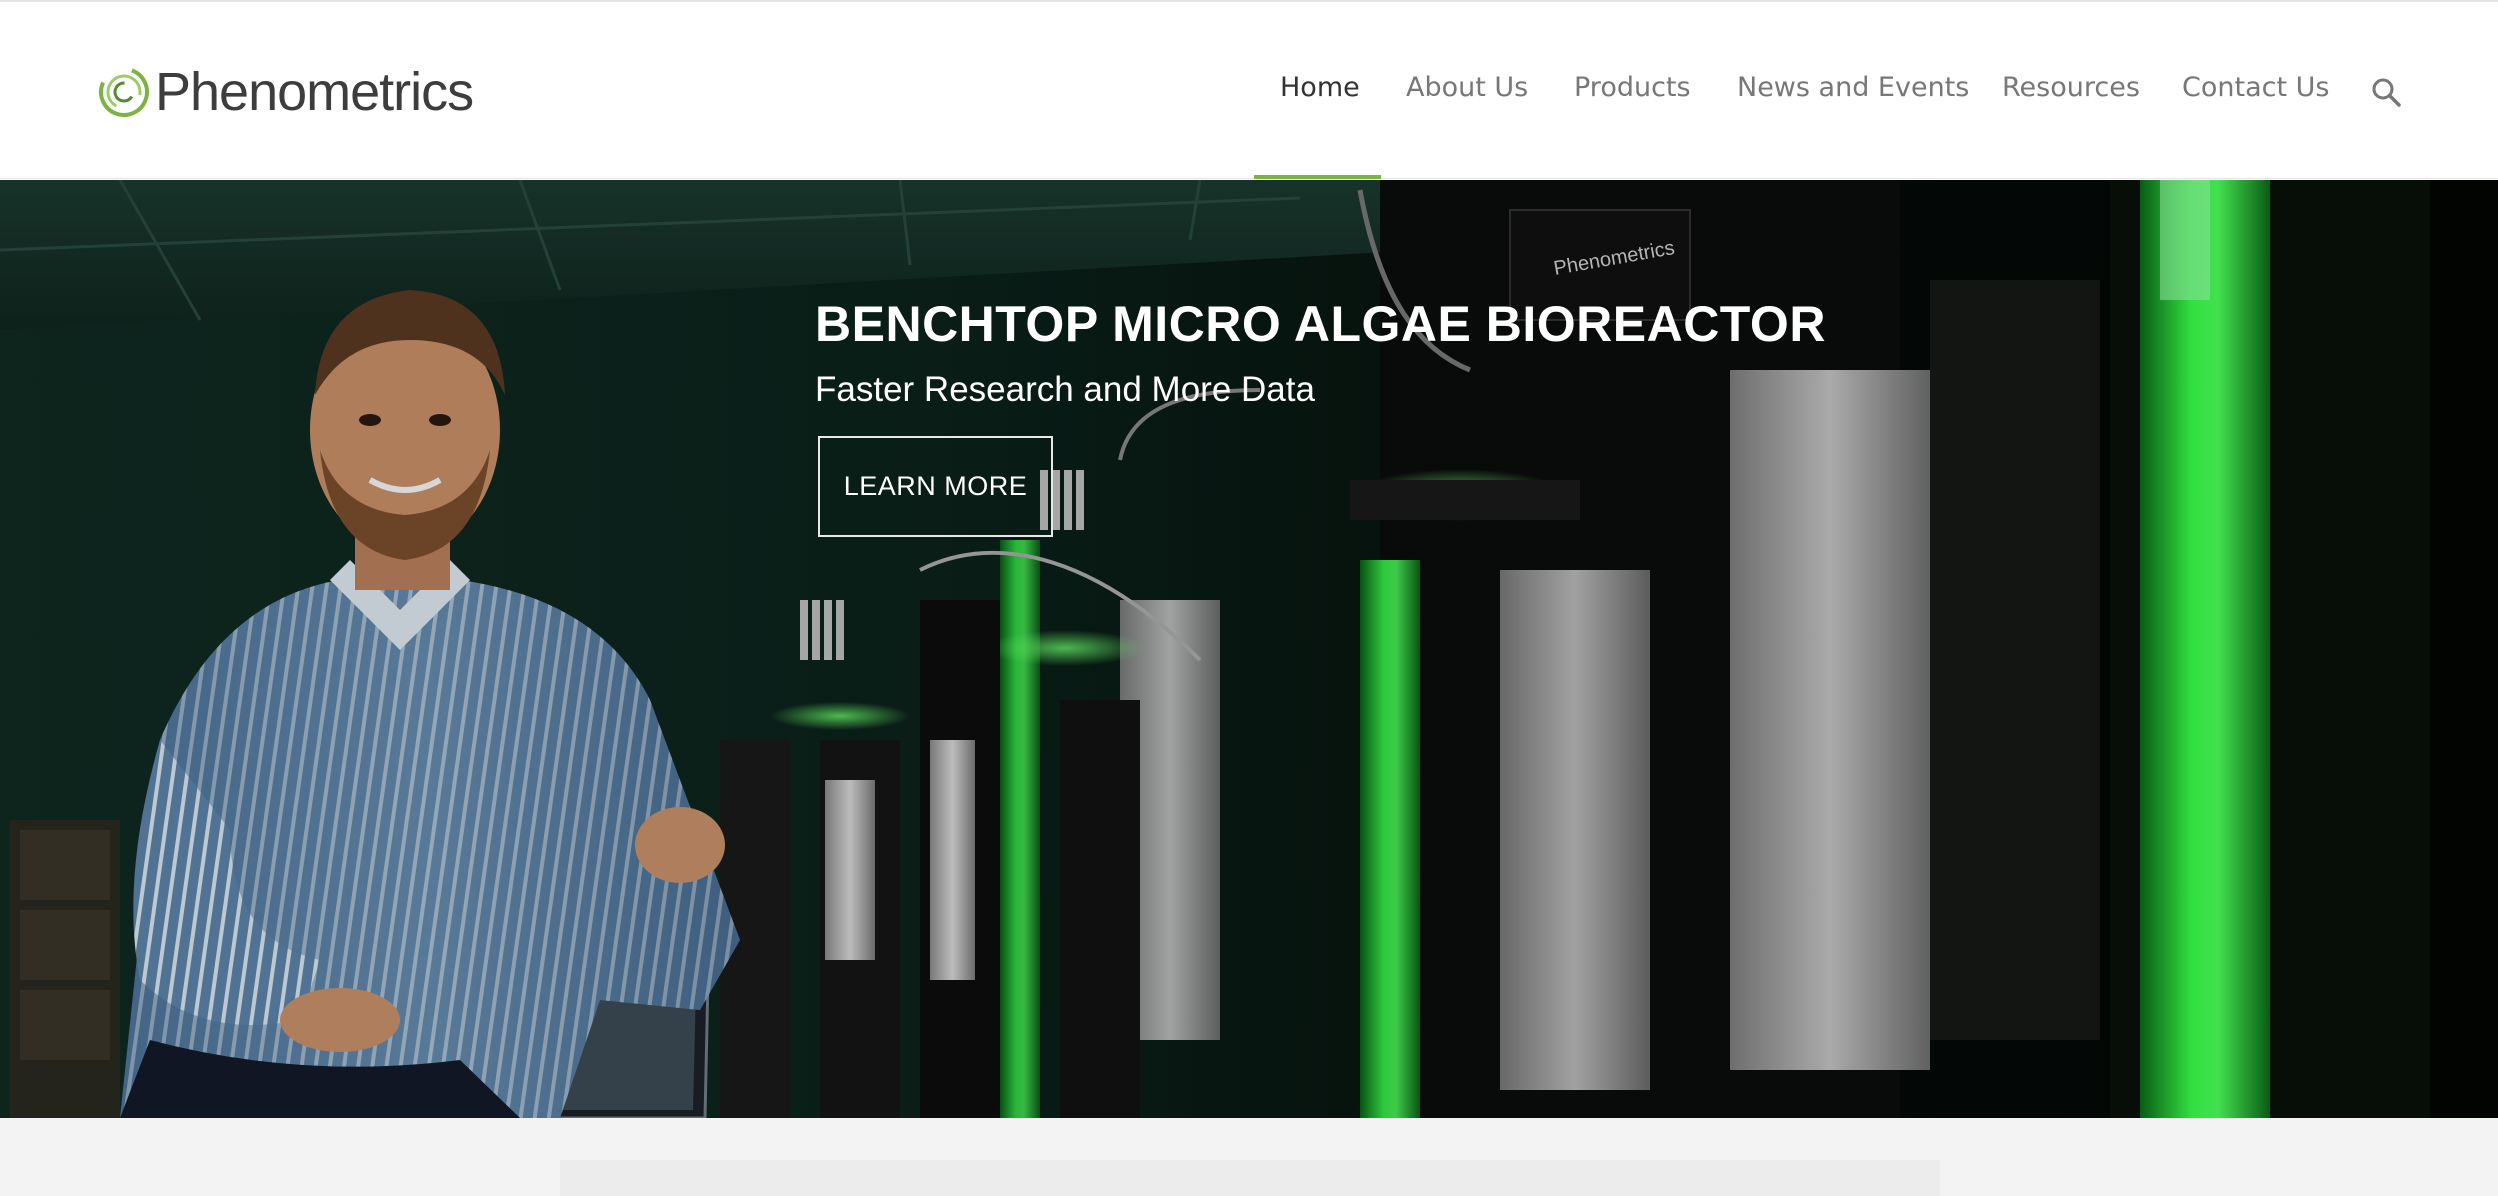 Image resolution: width=2498 pixels, height=1196 pixels. I want to click on nav-contact-us: Contact Us, so click(2255, 87).